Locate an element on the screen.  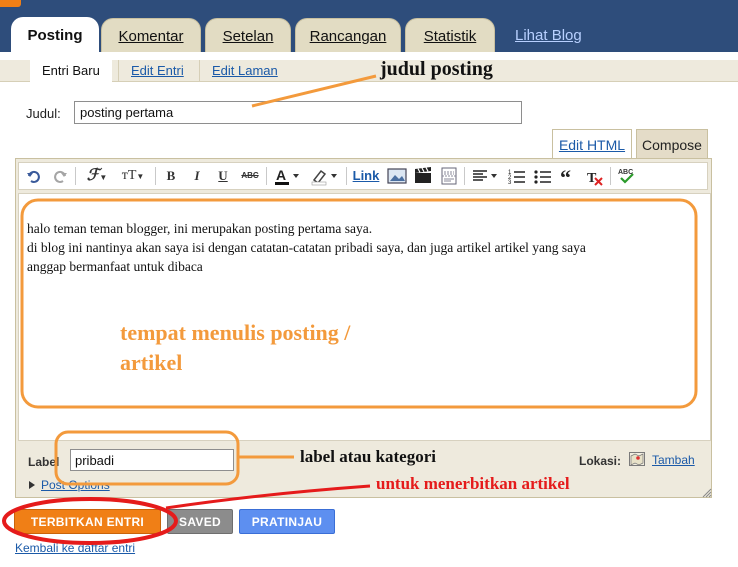
post-options-toggle: Post Options is located at coordinates (69, 485).